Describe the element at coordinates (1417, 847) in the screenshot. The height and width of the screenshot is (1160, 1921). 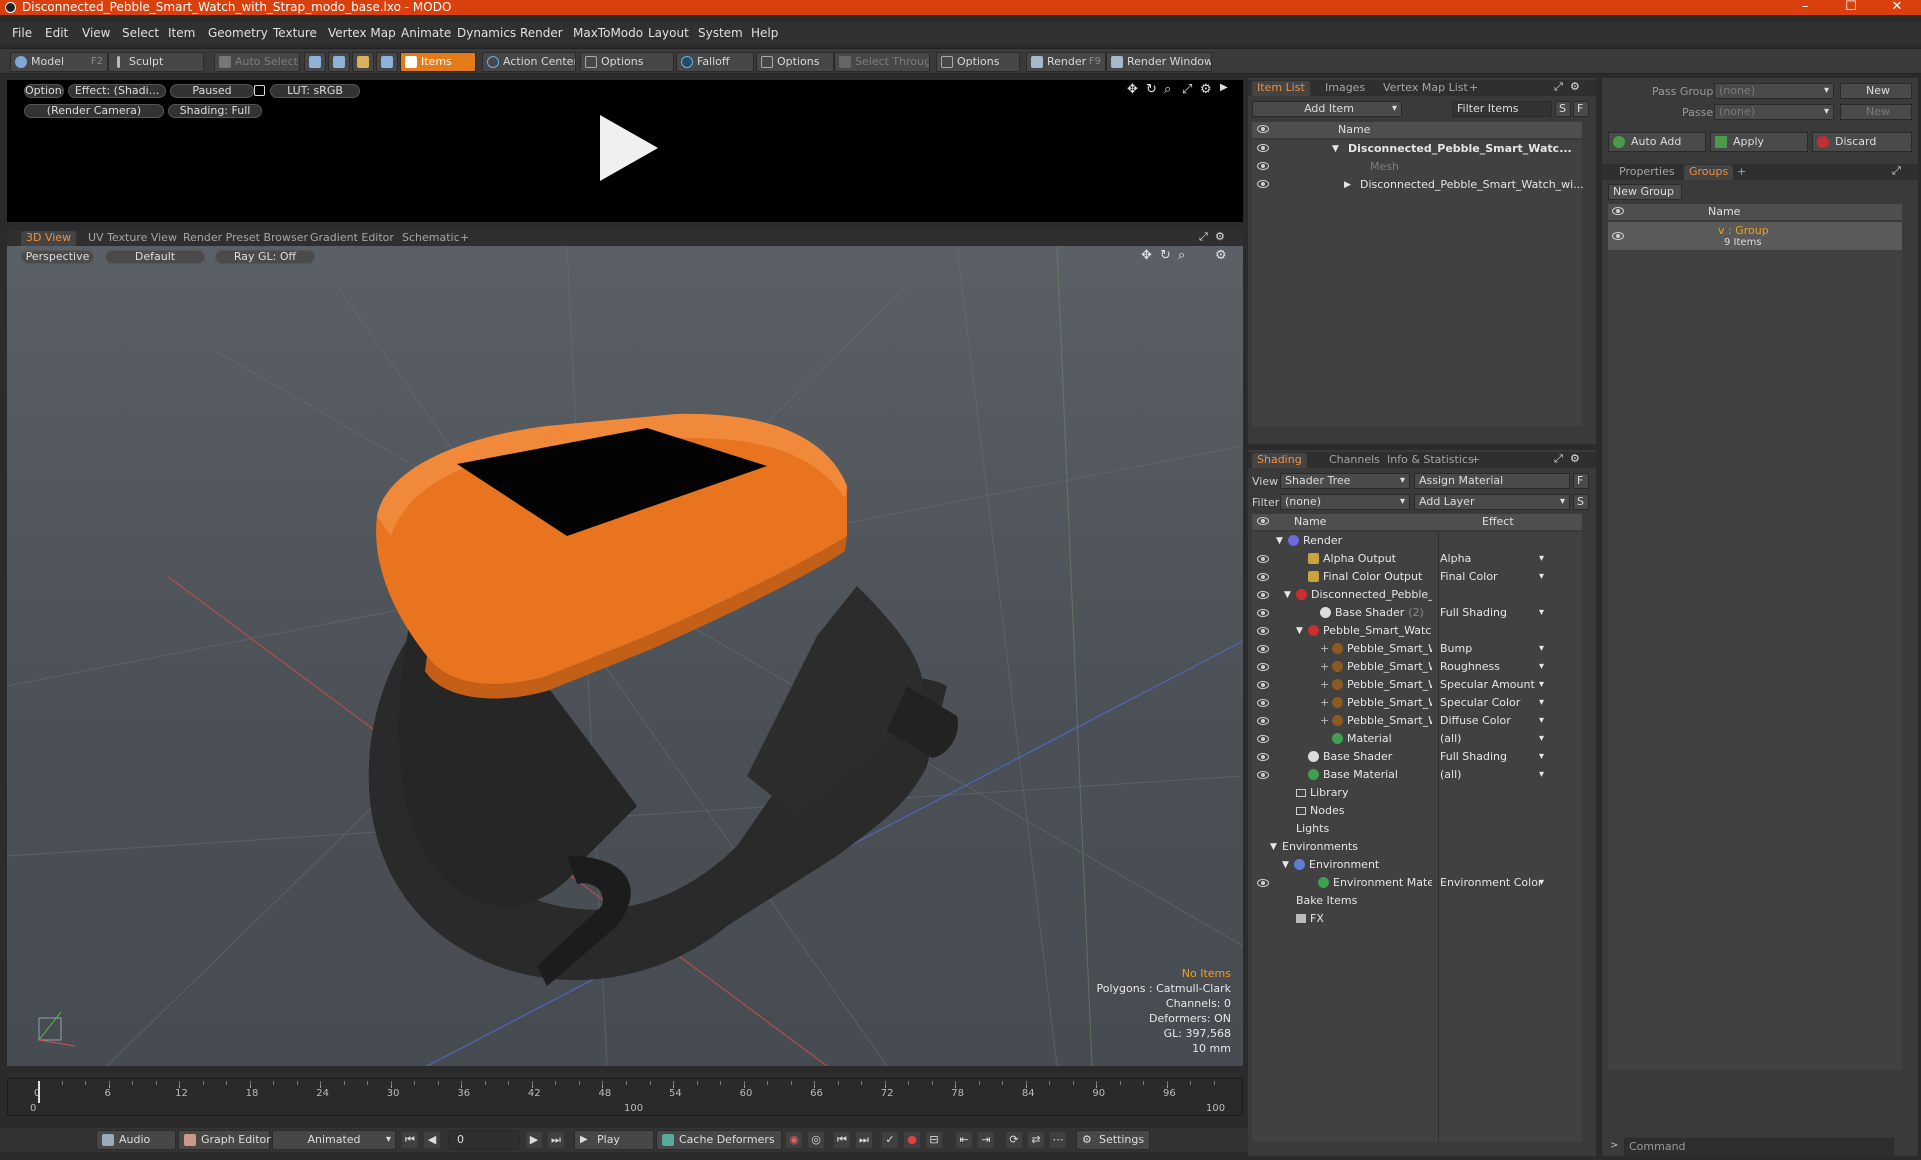
I see `shader-tree-row: ▼ Environments` at that location.